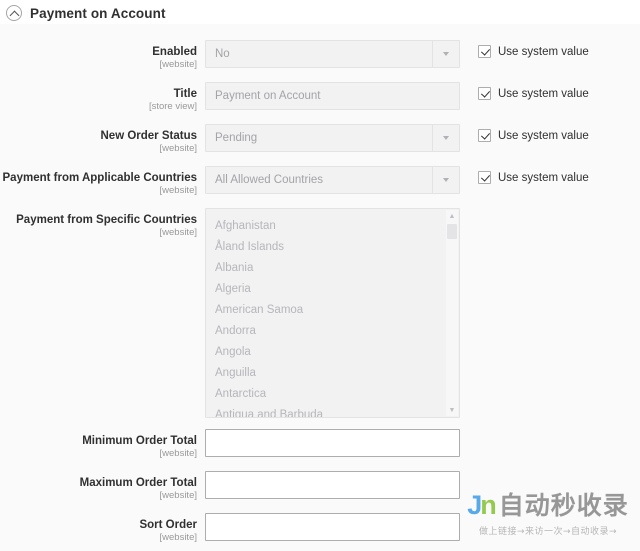  Describe the element at coordinates (330, 411) in the screenshot. I see `list-item: Antigua and Barbuda` at that location.